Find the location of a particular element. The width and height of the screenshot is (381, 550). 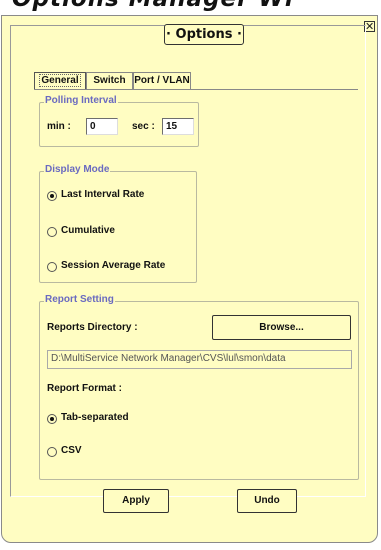

tab-port-vlan: Port / VLAN is located at coordinates (162, 80).